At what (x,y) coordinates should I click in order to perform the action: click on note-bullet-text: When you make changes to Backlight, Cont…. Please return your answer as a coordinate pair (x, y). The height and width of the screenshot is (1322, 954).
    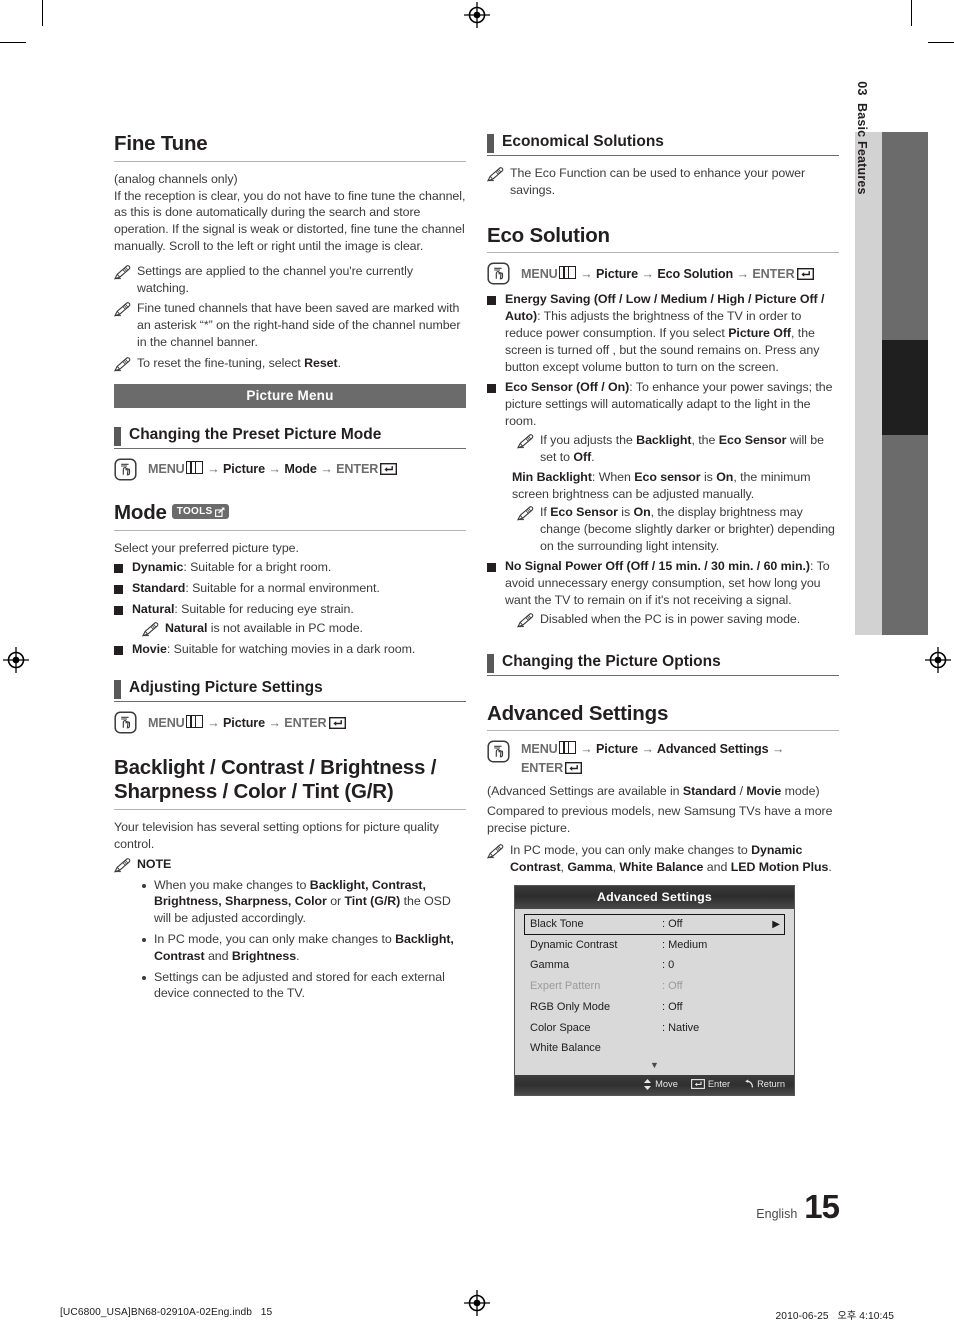
    Looking at the image, I should click on (302, 901).